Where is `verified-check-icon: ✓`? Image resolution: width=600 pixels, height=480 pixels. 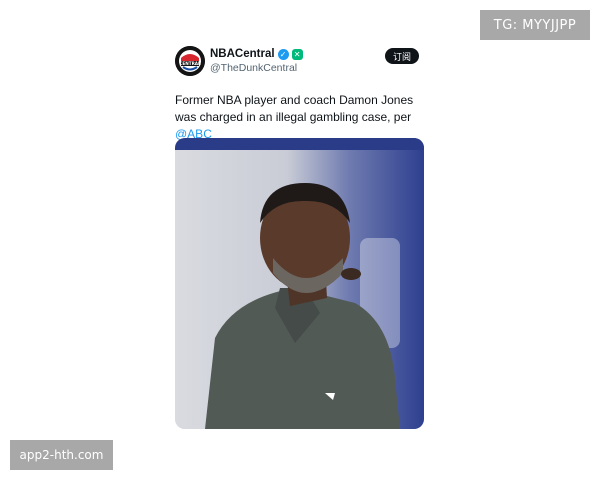 verified-check-icon: ✓ is located at coordinates (283, 54).